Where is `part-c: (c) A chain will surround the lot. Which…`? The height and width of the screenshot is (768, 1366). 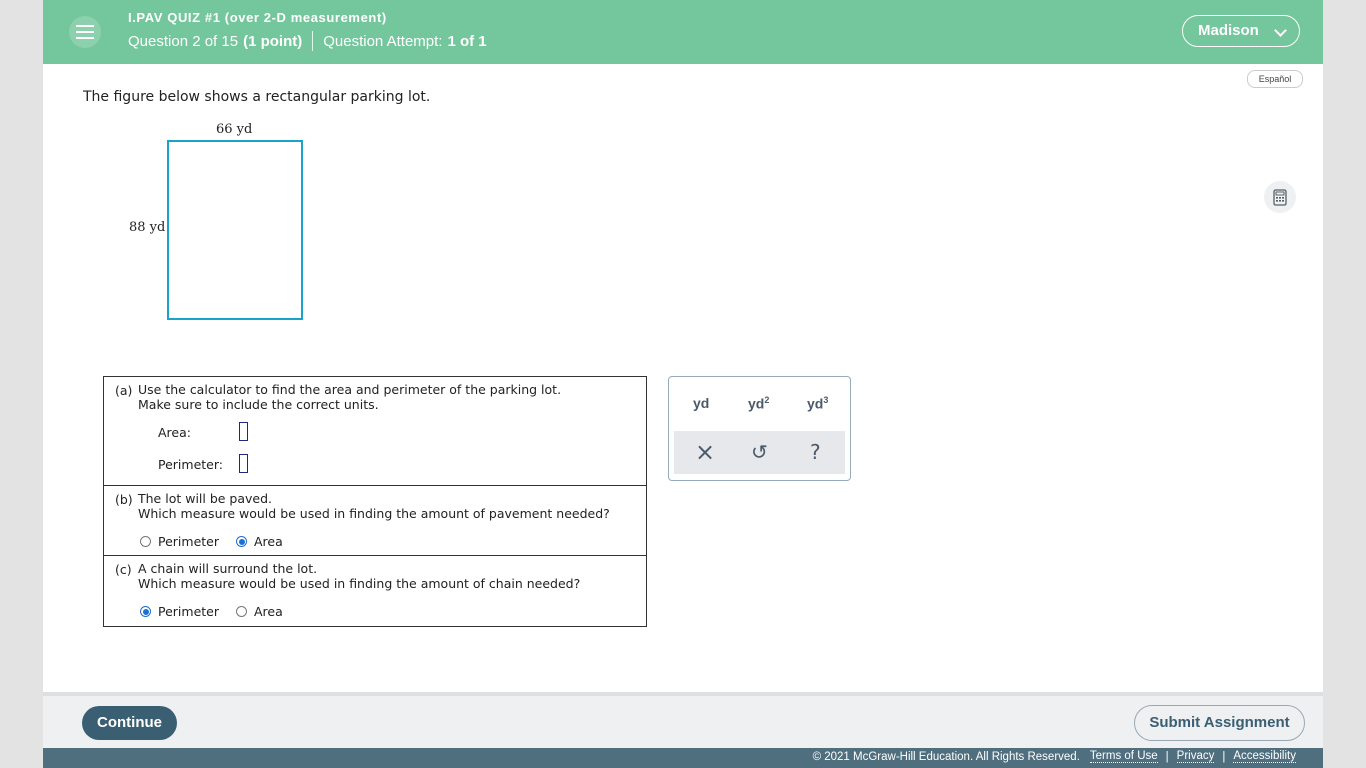
part-c: (c) A chain will surround the lot. Which… is located at coordinates (375, 591).